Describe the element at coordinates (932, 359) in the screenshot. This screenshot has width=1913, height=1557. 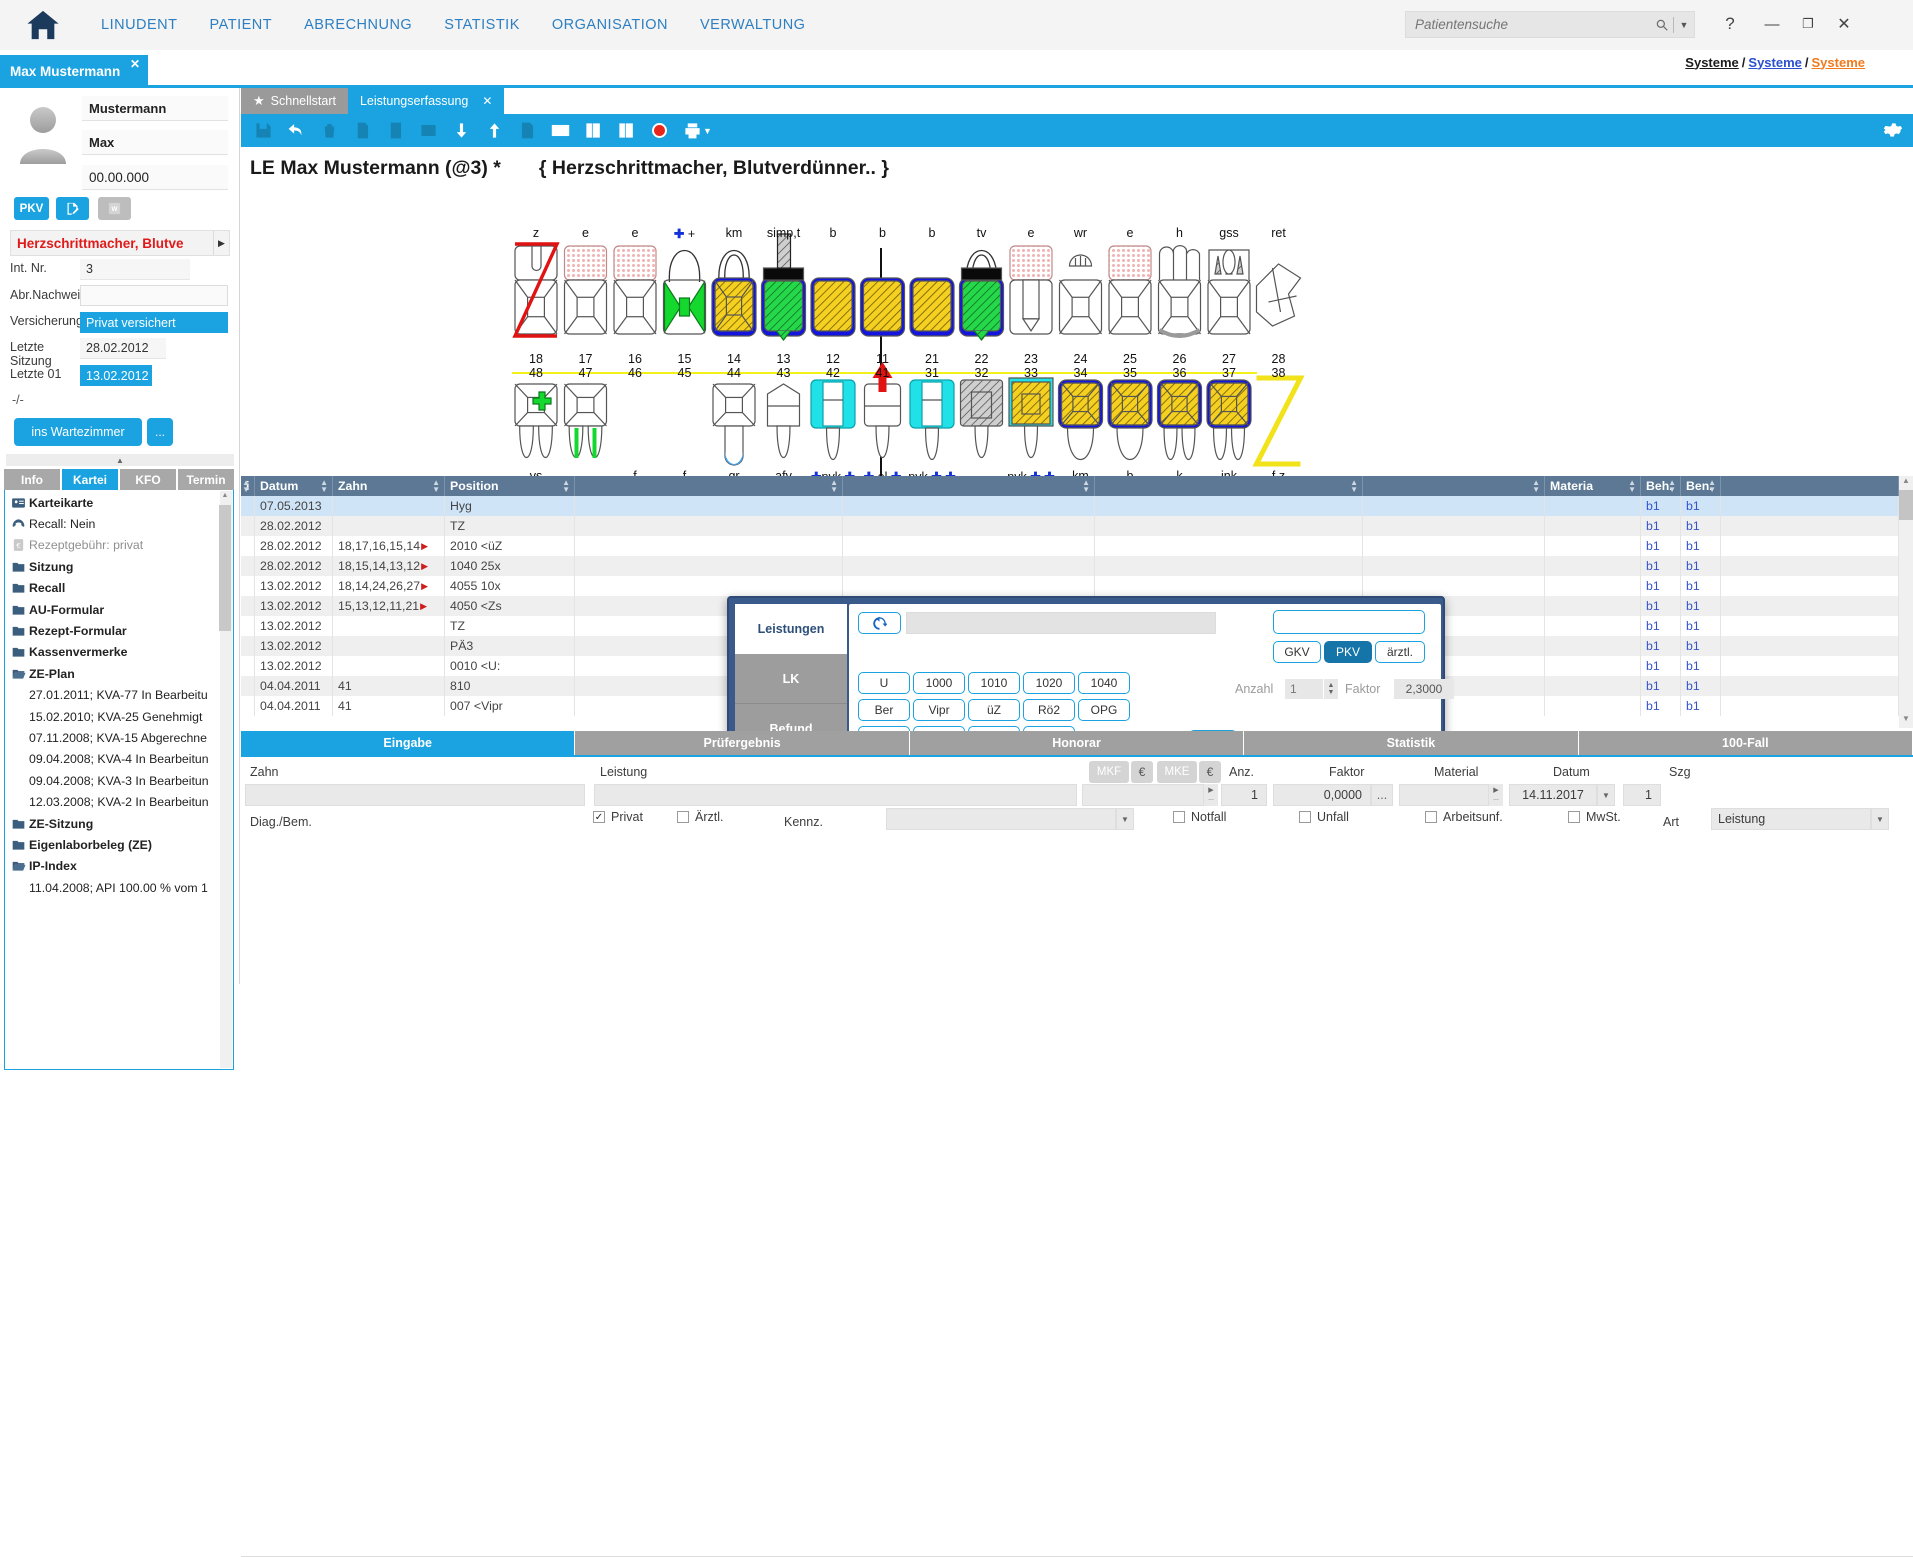
I see `tooth-number-upper: 21` at that location.